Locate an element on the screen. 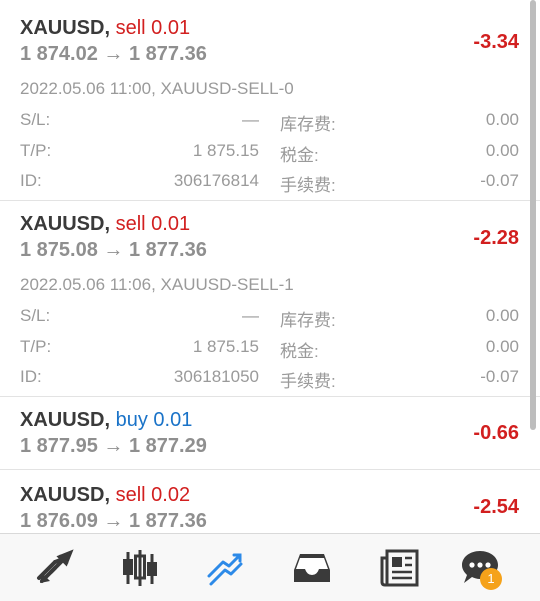 This screenshot has width=540, height=601. price-range: 1 875.08 → 1 877.36 is located at coordinates (113, 250).